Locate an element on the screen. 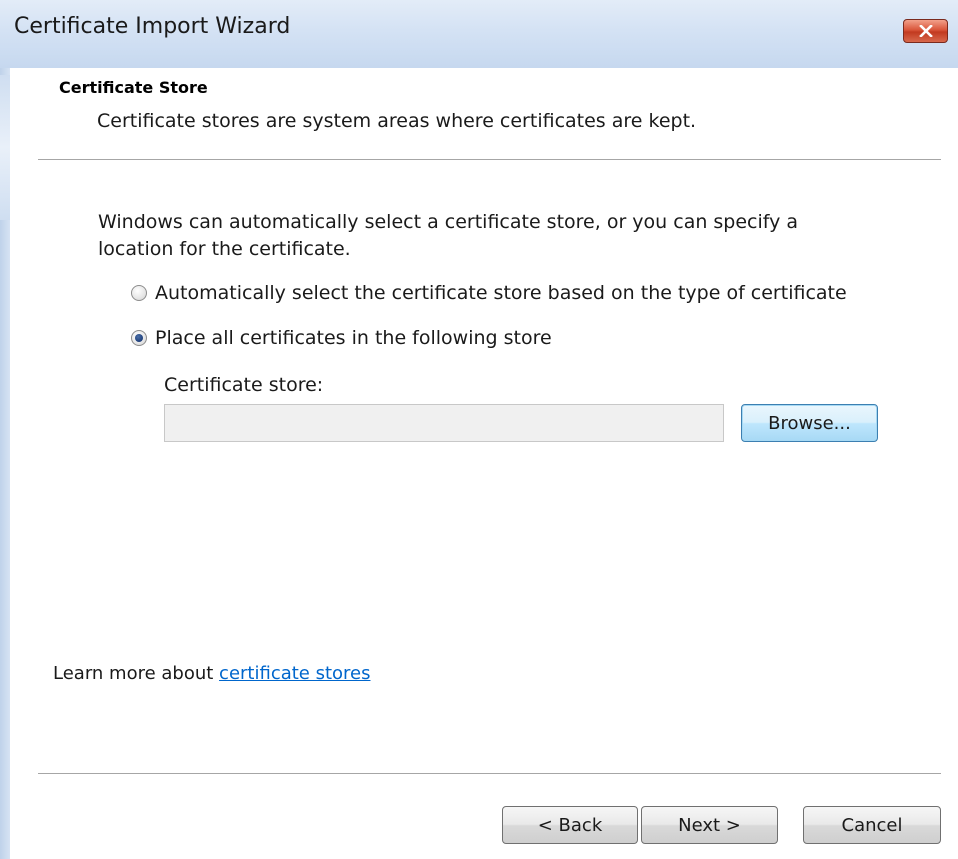 Image resolution: width=958 pixels, height=859 pixels. learn-more-text: Learn more about certificate stores is located at coordinates (212, 673).